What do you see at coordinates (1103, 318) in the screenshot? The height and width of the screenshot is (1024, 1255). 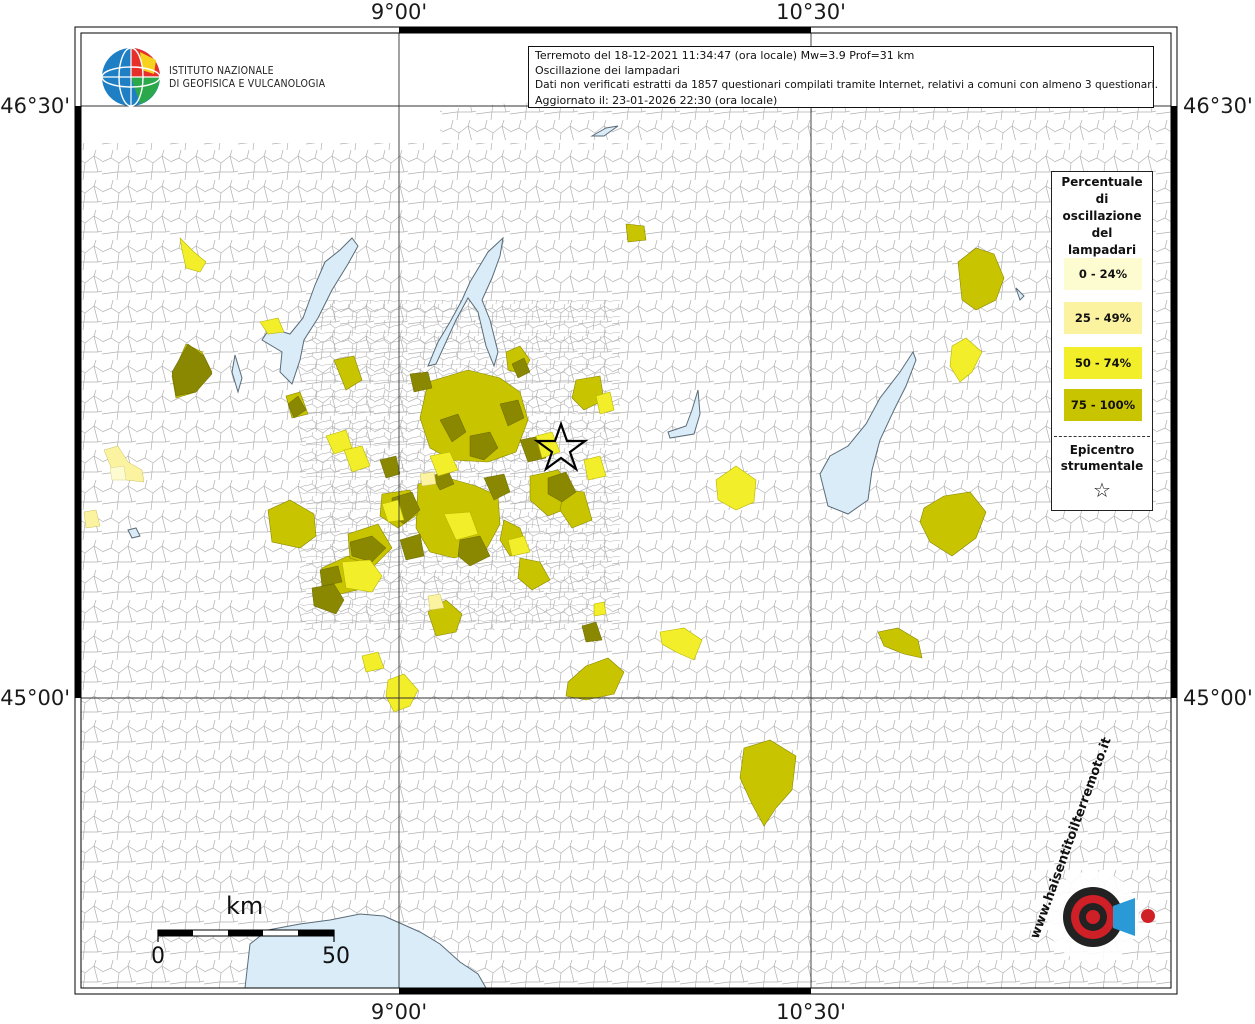 I see `legend-item-25-49: 25 - 49%` at bounding box center [1103, 318].